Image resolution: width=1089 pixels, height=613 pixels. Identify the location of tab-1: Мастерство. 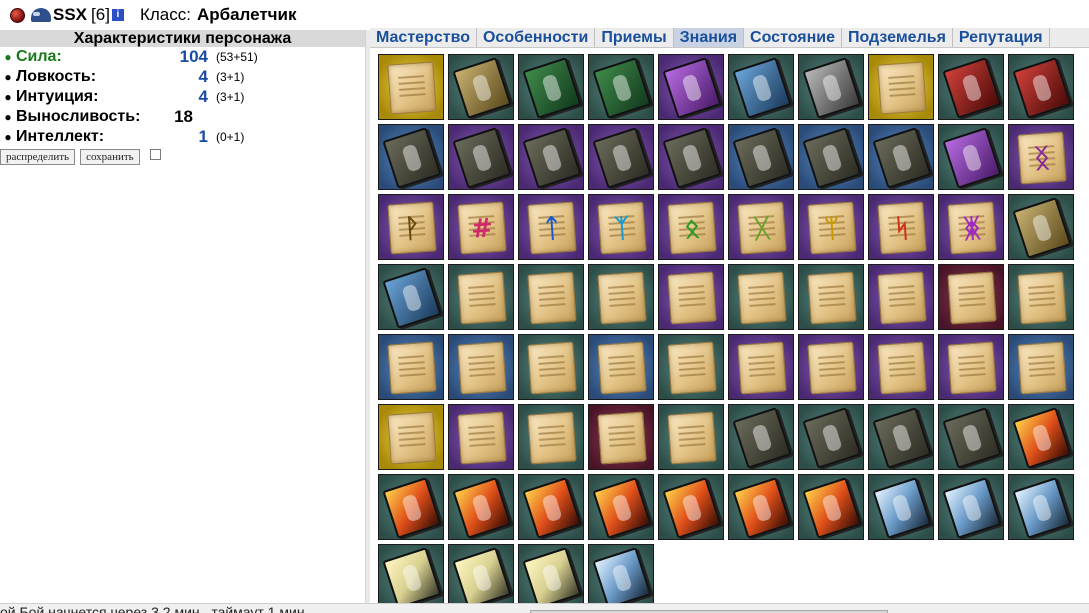
(423, 37).